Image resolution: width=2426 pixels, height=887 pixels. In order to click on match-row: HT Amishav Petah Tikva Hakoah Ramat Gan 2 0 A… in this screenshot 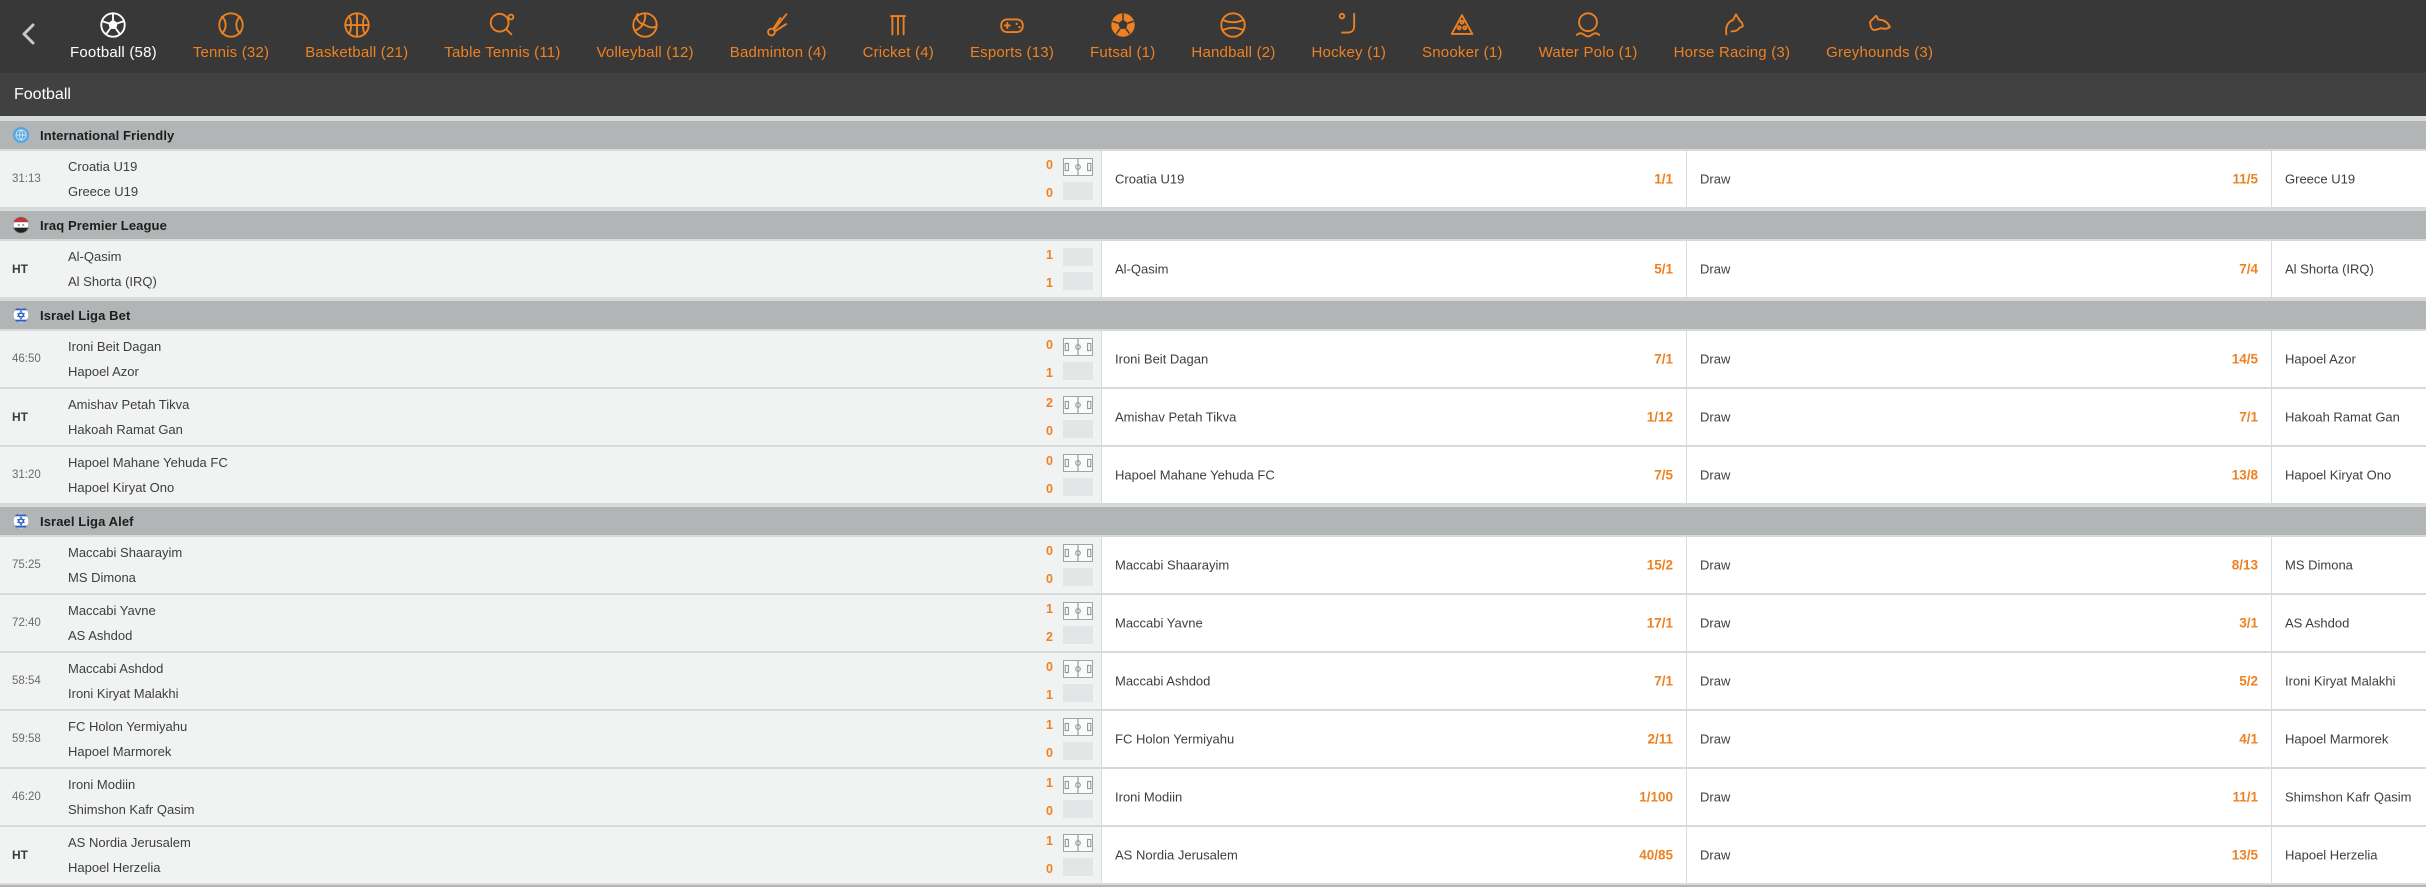, I will do `click(1213, 417)`.